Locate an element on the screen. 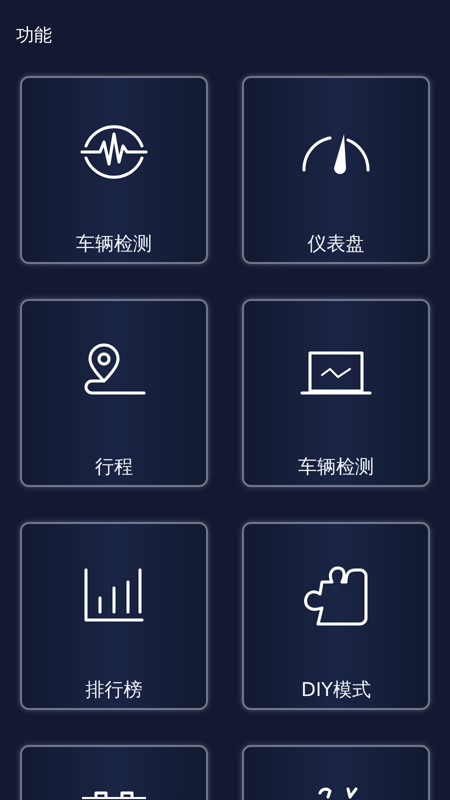 This screenshot has width=450, height=800. tile-label: DIY模式 is located at coordinates (336, 690).